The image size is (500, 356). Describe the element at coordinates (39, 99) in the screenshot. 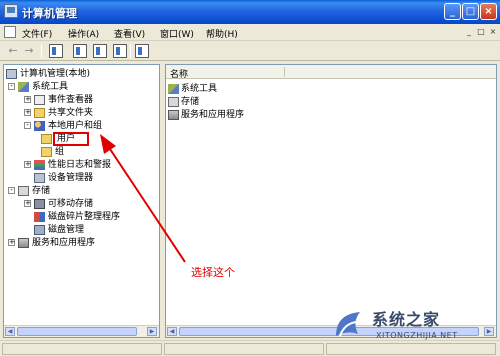

I see `event-viewer-icon` at that location.